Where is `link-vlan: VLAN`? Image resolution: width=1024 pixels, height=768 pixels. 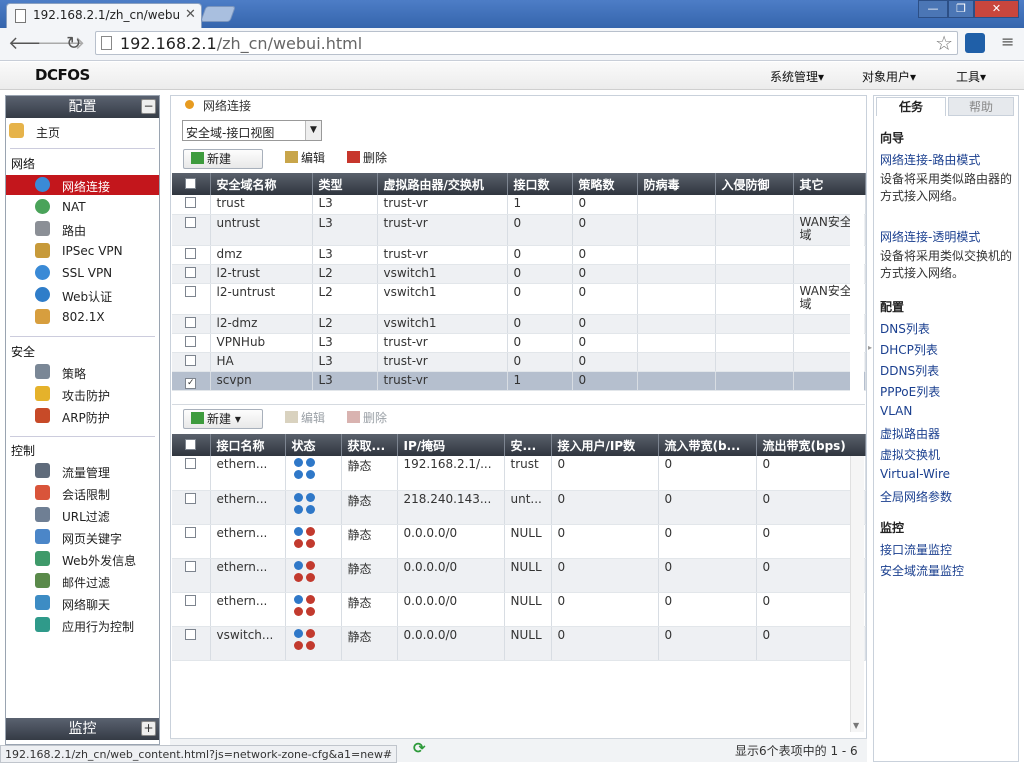
link-vlan: VLAN is located at coordinates (896, 411).